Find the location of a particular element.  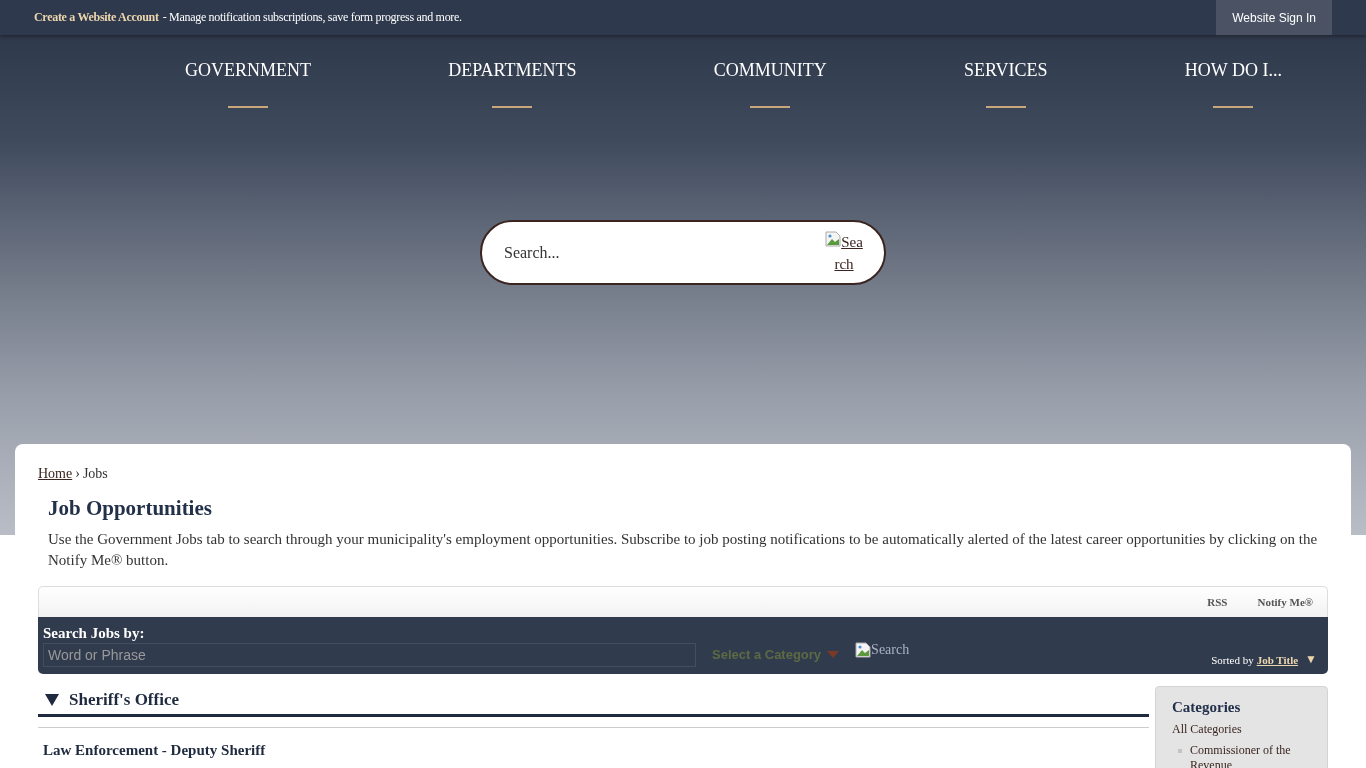

page-title: Job Opportunities is located at coordinates (130, 508).